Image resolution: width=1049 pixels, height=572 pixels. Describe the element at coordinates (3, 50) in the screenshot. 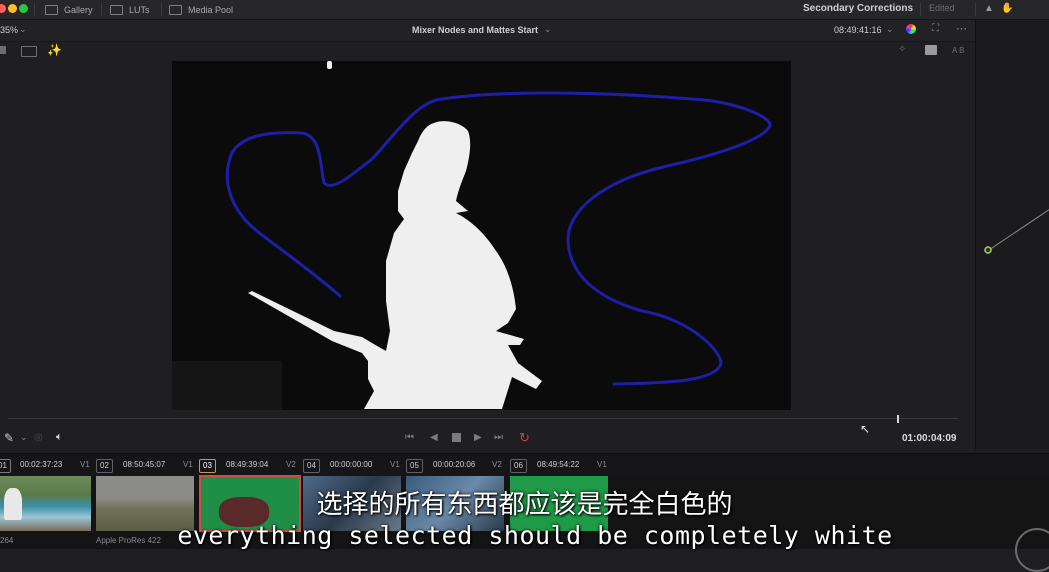

I see `panel-toggle-icon` at that location.